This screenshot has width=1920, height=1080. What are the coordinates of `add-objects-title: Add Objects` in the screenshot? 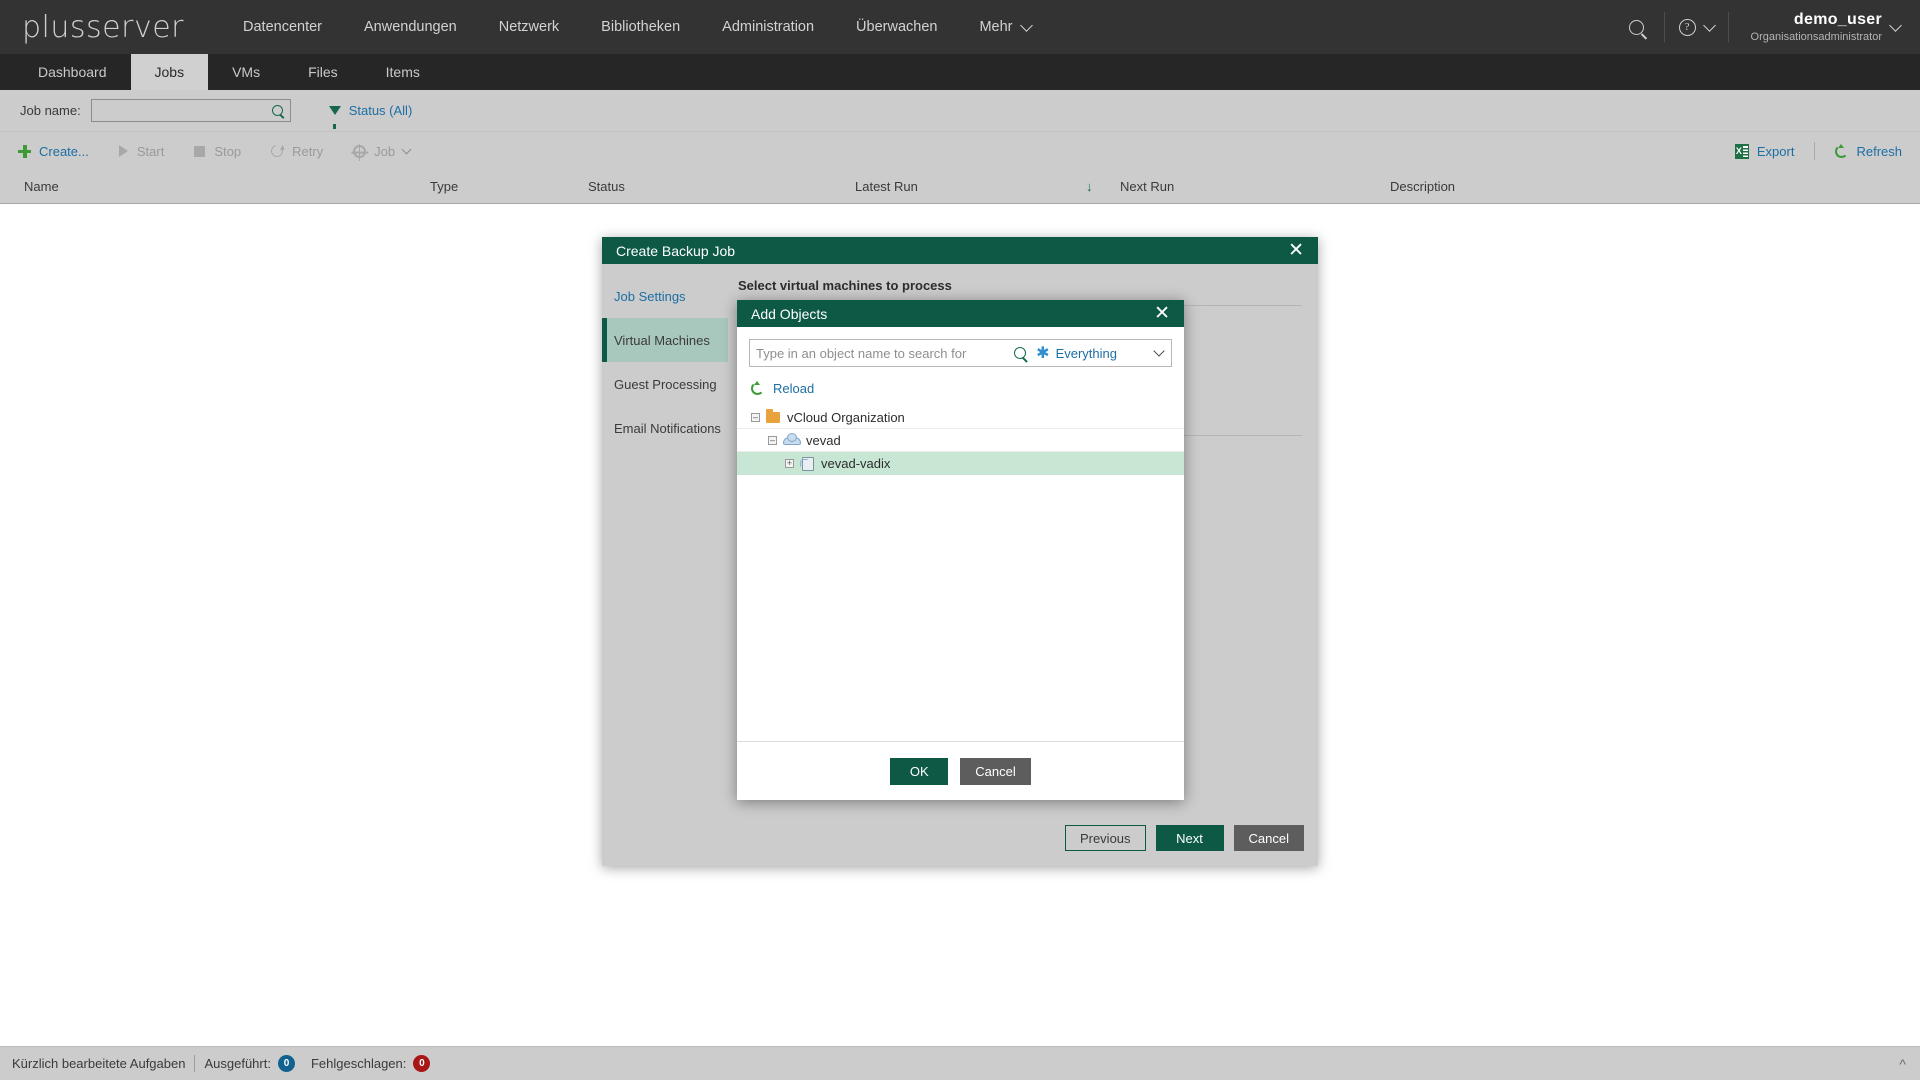 It's located at (789, 313).